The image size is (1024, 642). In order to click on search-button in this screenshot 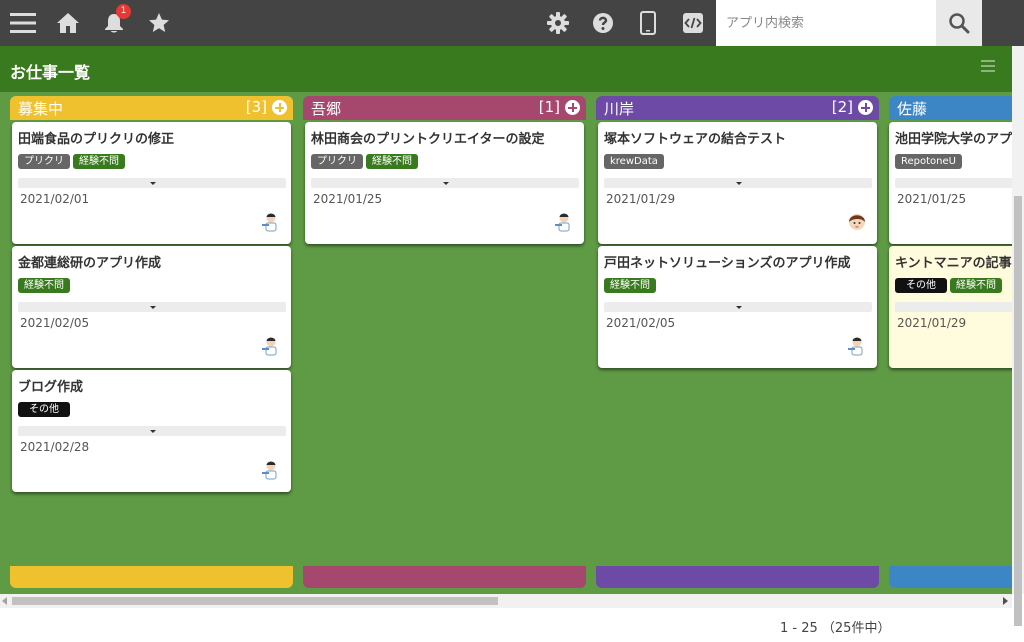, I will do `click(959, 23)`.